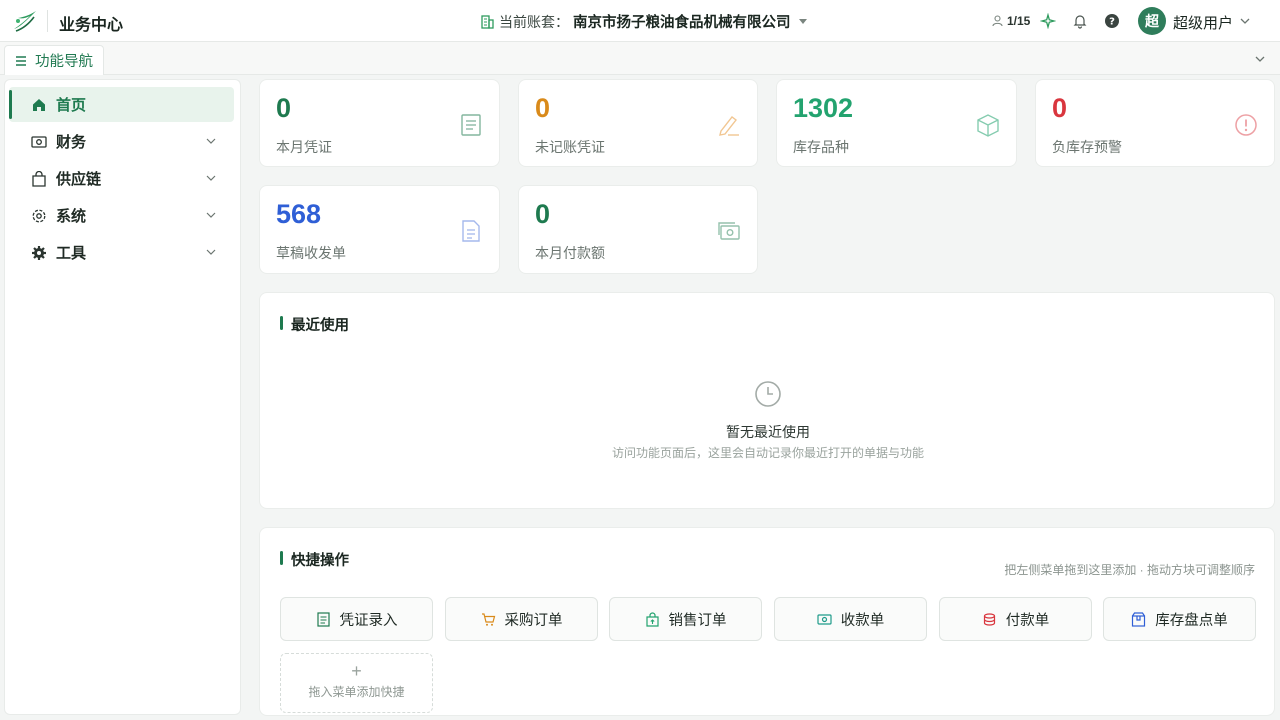 The width and height of the screenshot is (1280, 720). What do you see at coordinates (314, 324) in the screenshot?
I see `recent-title: 最近使用` at bounding box center [314, 324].